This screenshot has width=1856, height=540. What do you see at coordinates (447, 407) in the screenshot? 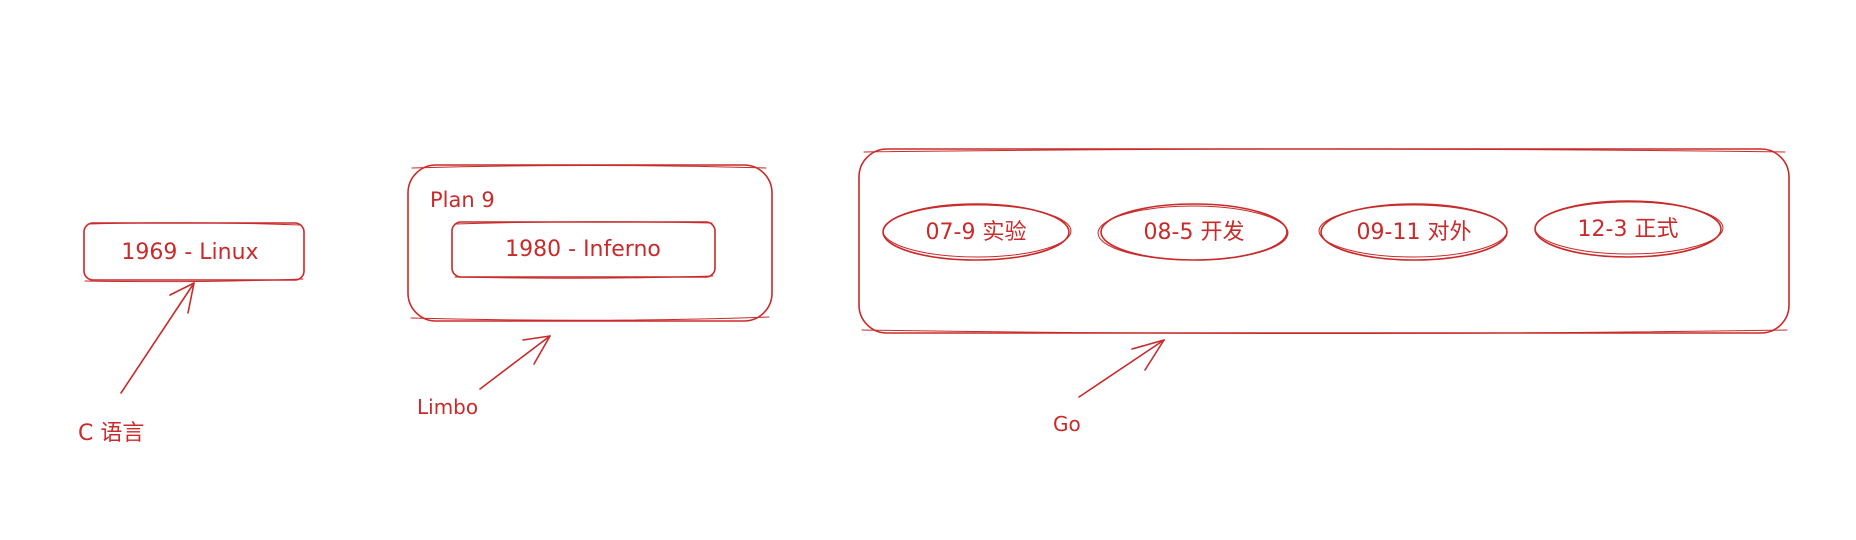
I see `limbo-label: Limbo` at bounding box center [447, 407].